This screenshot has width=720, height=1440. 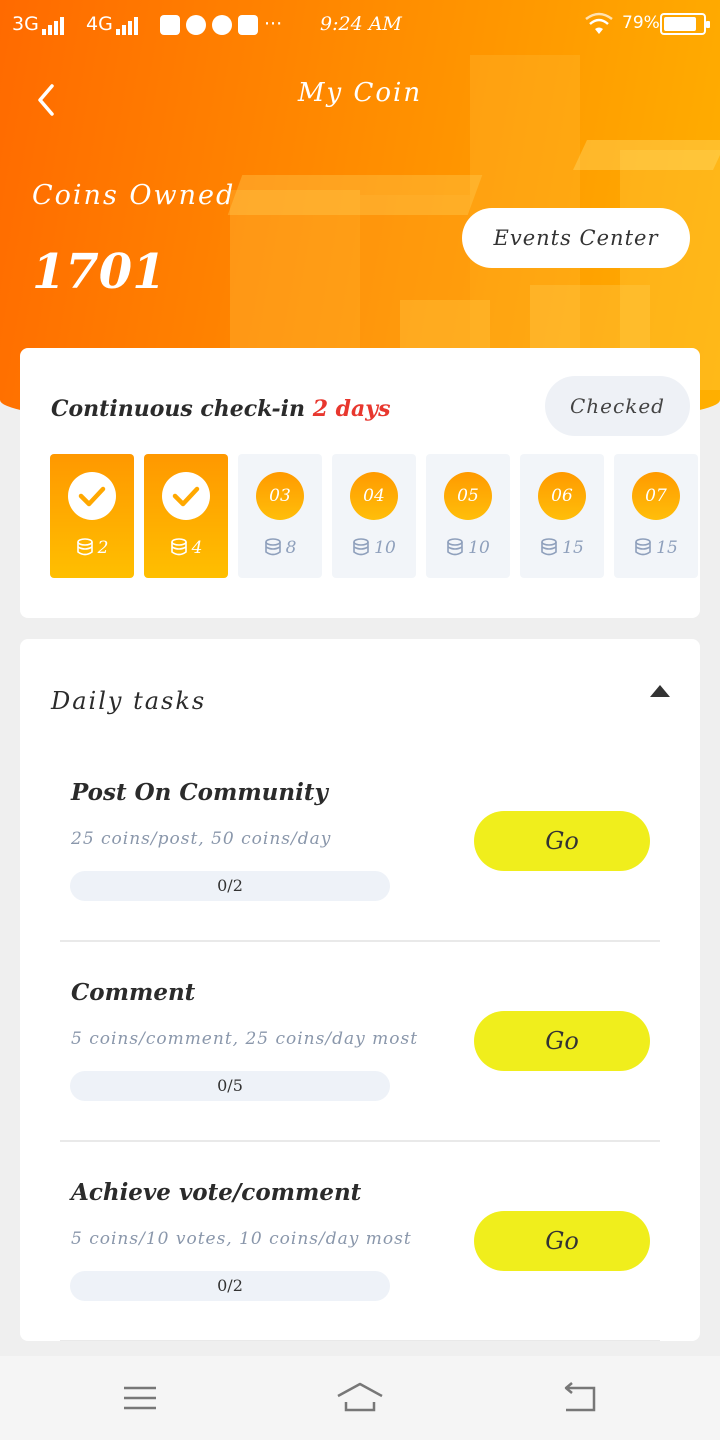 What do you see at coordinates (599, 23) in the screenshot?
I see `wifi-icon` at bounding box center [599, 23].